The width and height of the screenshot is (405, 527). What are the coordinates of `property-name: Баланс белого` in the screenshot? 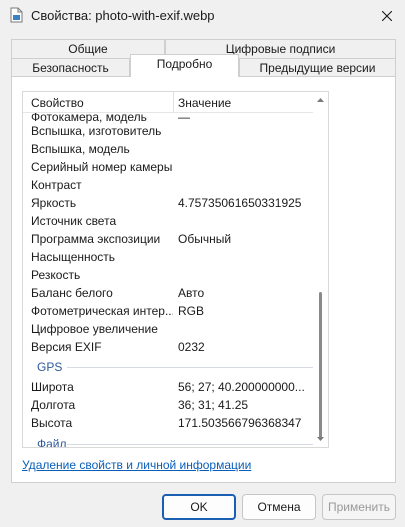 It's located at (72, 293).